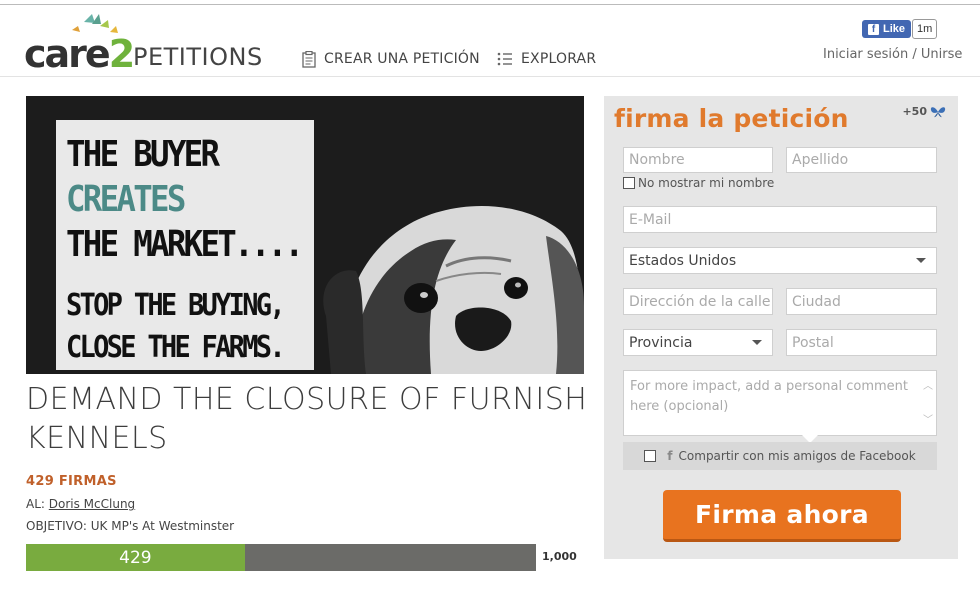  I want to click on hide-name-option: No mostrar mi nombre, so click(698, 183).